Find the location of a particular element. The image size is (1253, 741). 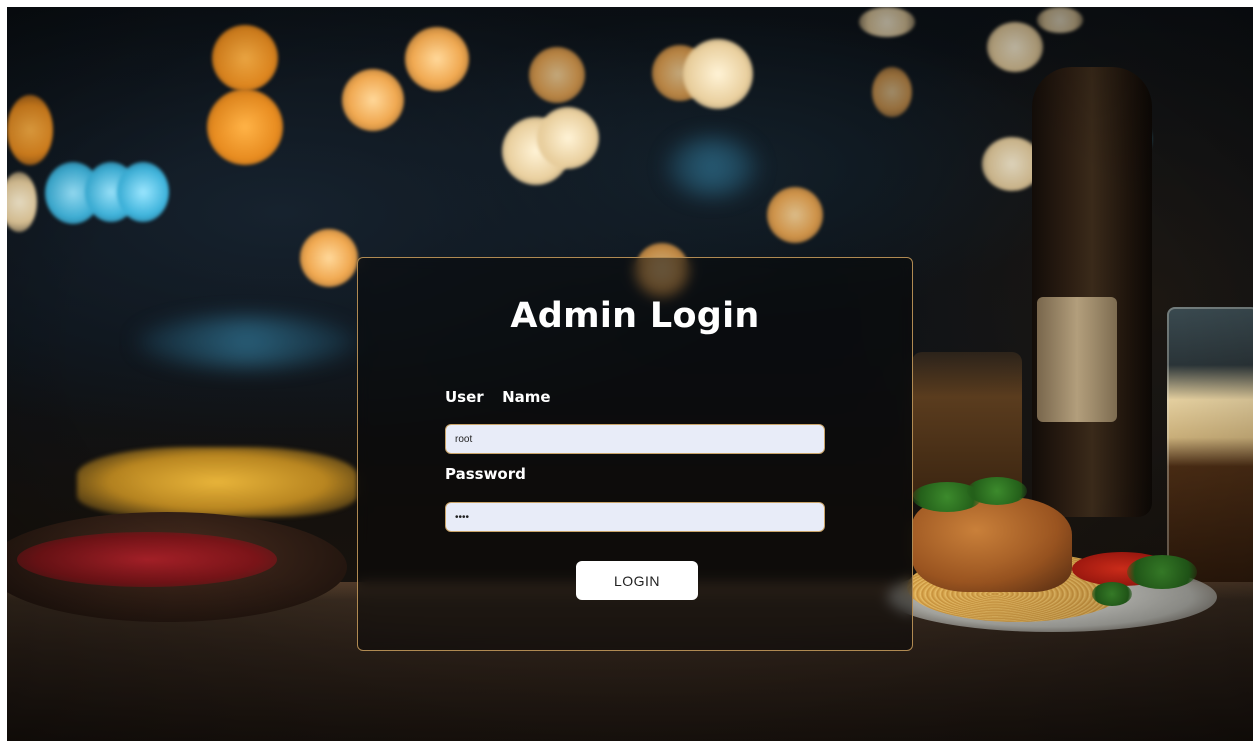

login-button: LOGIN is located at coordinates (637, 580).